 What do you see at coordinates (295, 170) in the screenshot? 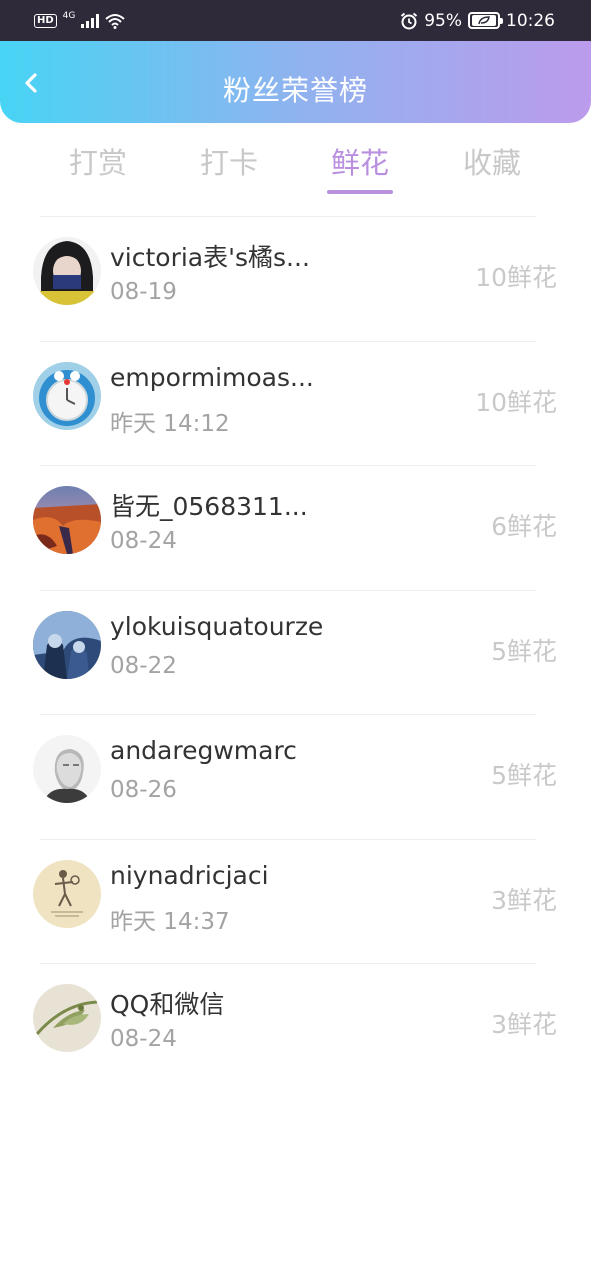
I see `tab-bar: 打赏 打卡 鲜花 收藏` at bounding box center [295, 170].